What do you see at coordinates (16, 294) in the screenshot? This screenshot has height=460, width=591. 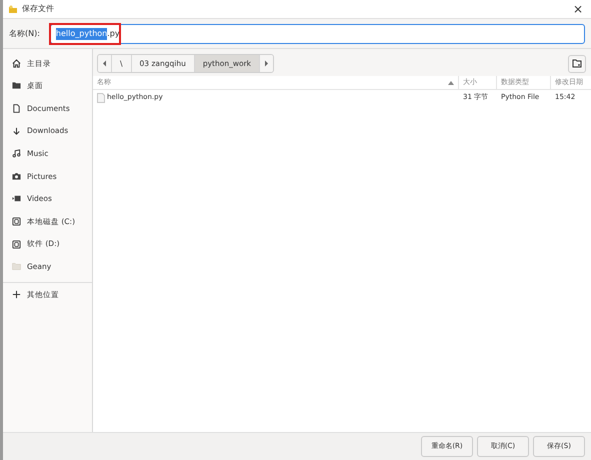 I see `plus-icon` at bounding box center [16, 294].